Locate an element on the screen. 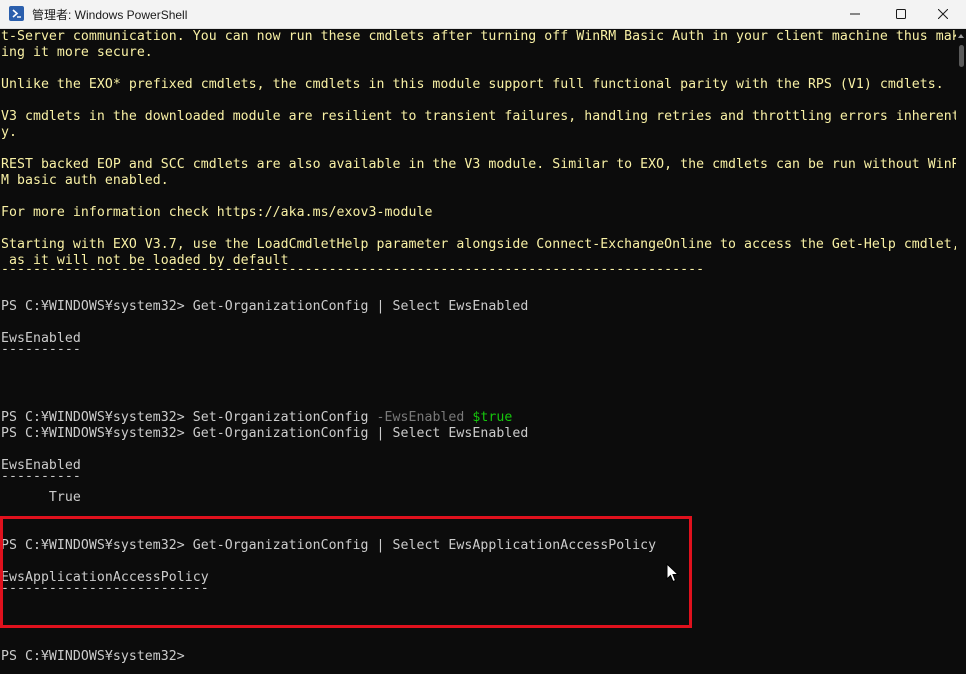 The width and height of the screenshot is (966, 674). maximize-button is located at coordinates (901, 14).